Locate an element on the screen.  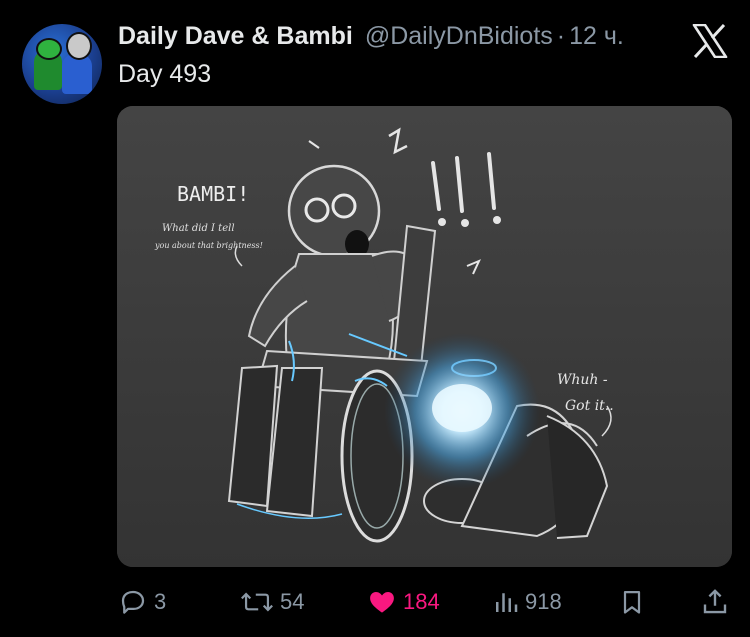
views-button: 918 is located at coordinates (527, 602).